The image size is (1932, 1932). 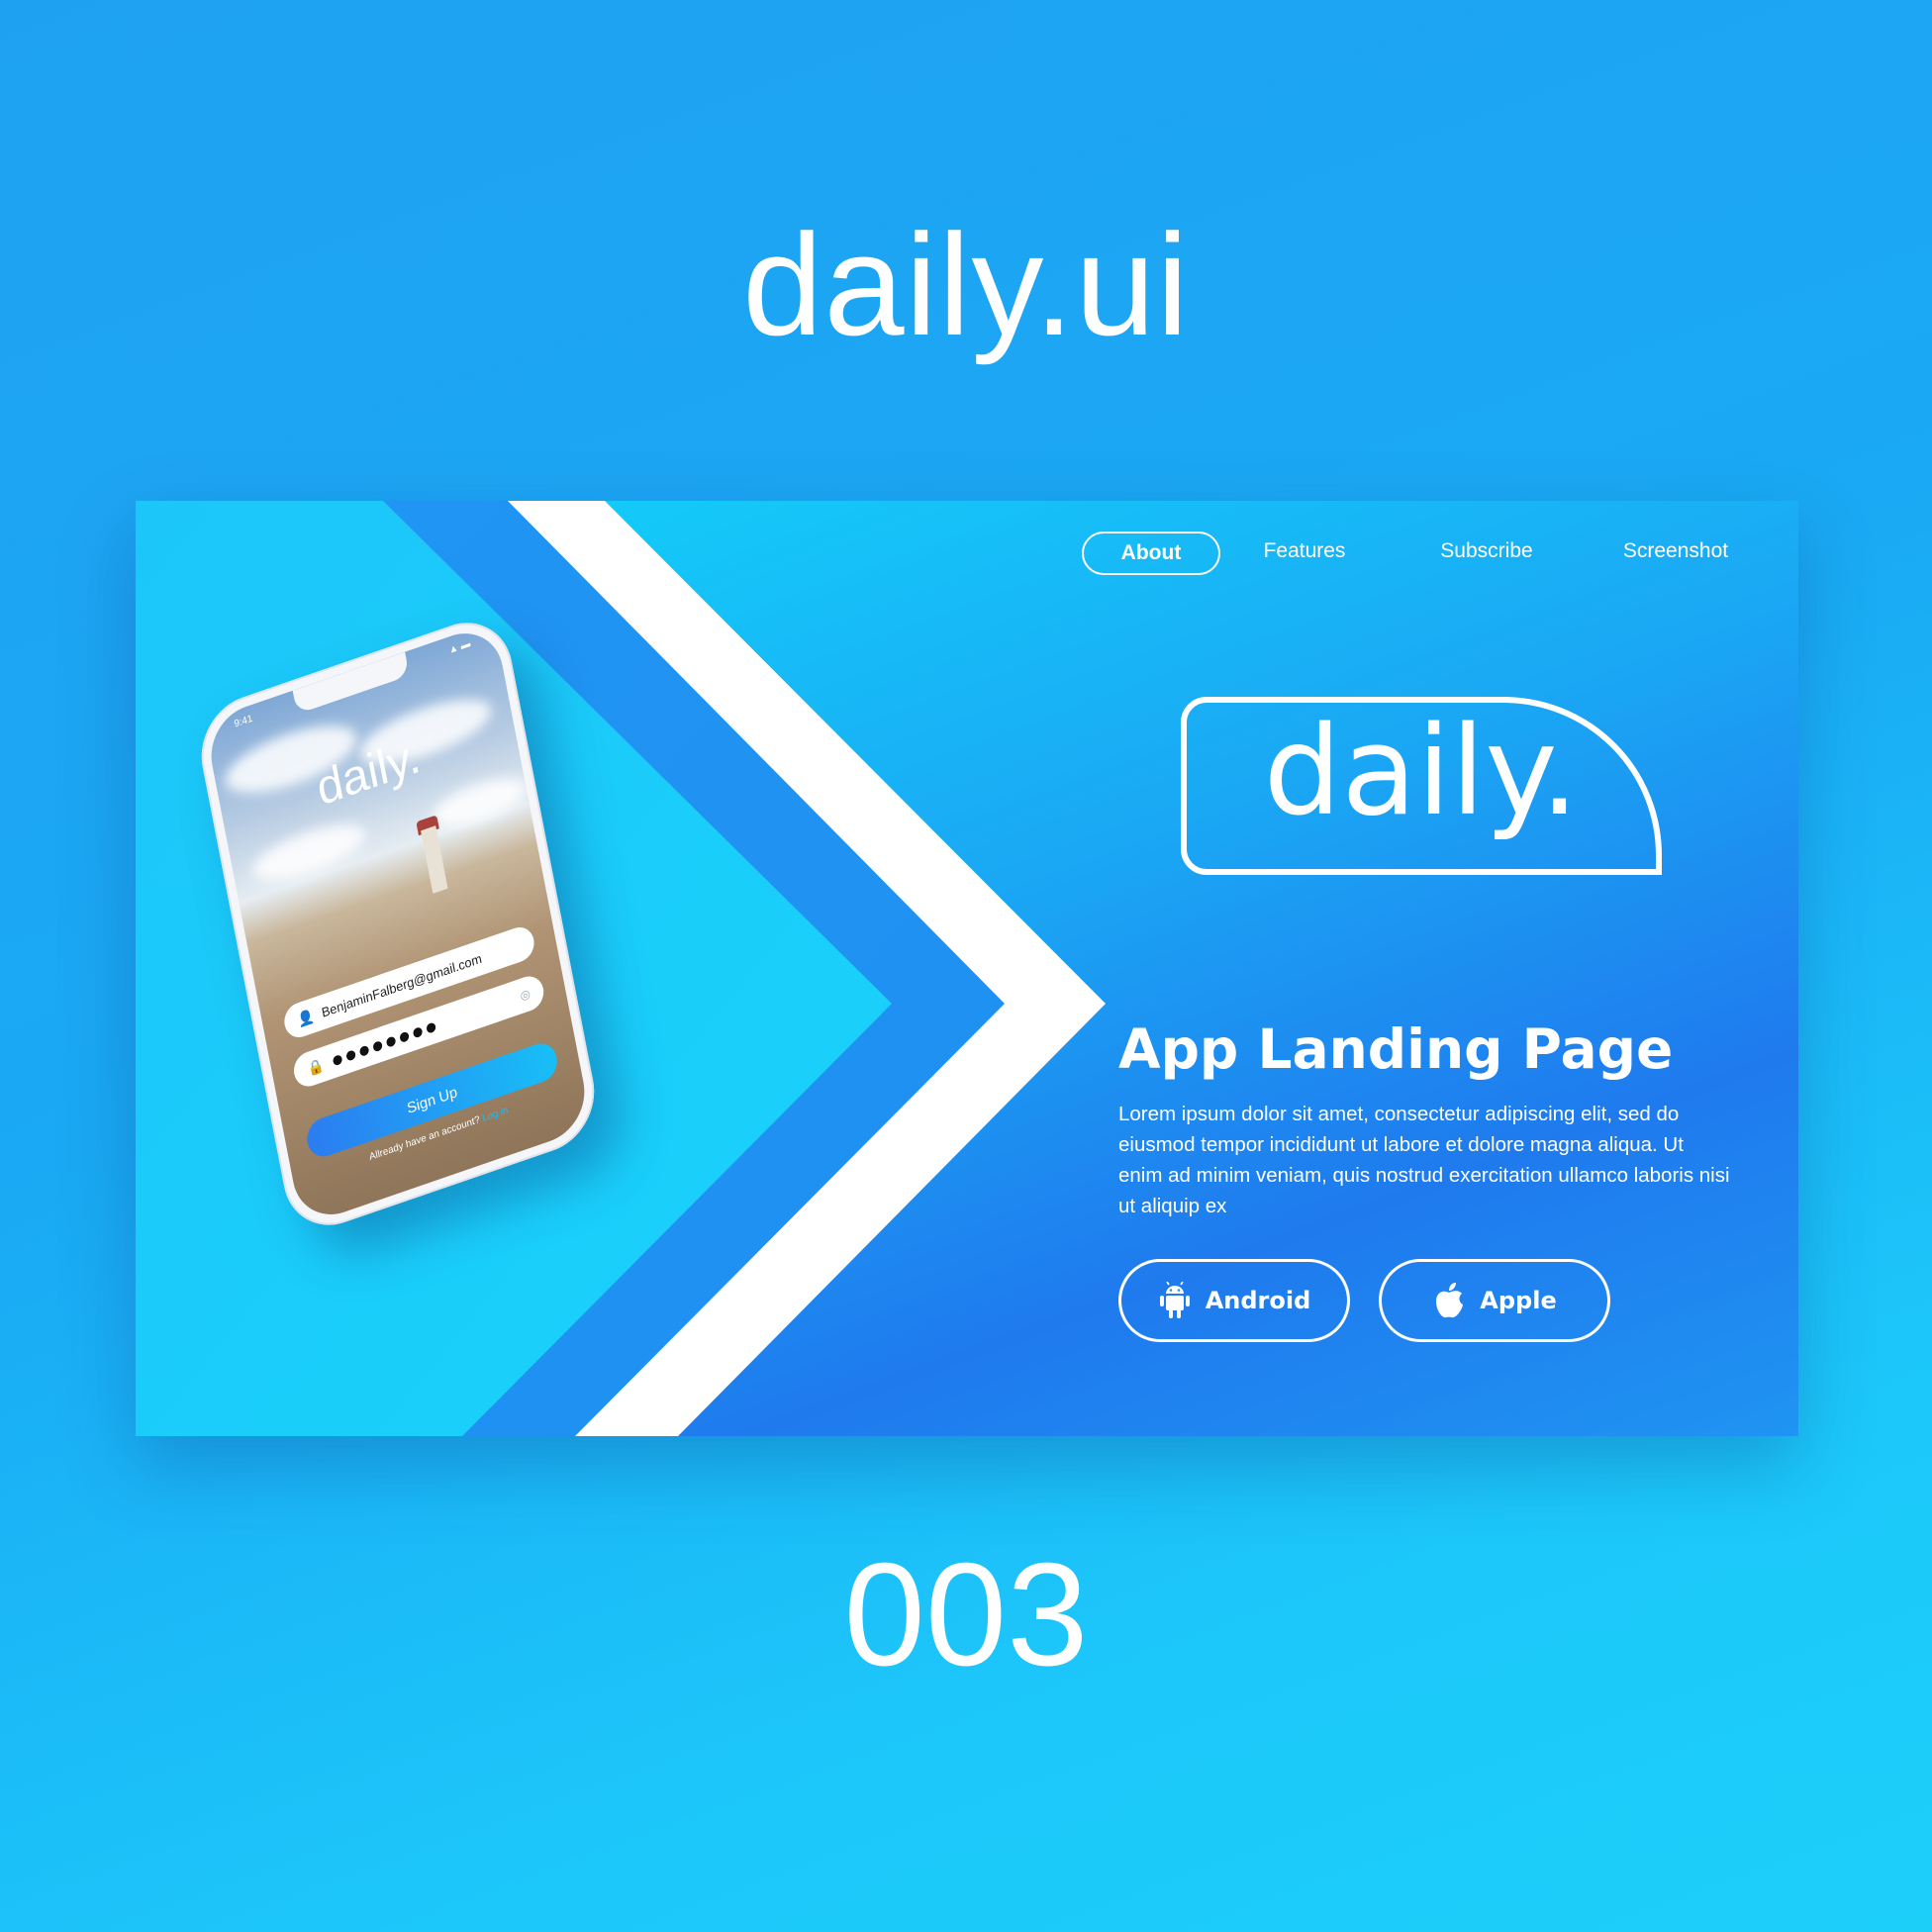 I want to click on nav-features: Features, so click(x=1304, y=551).